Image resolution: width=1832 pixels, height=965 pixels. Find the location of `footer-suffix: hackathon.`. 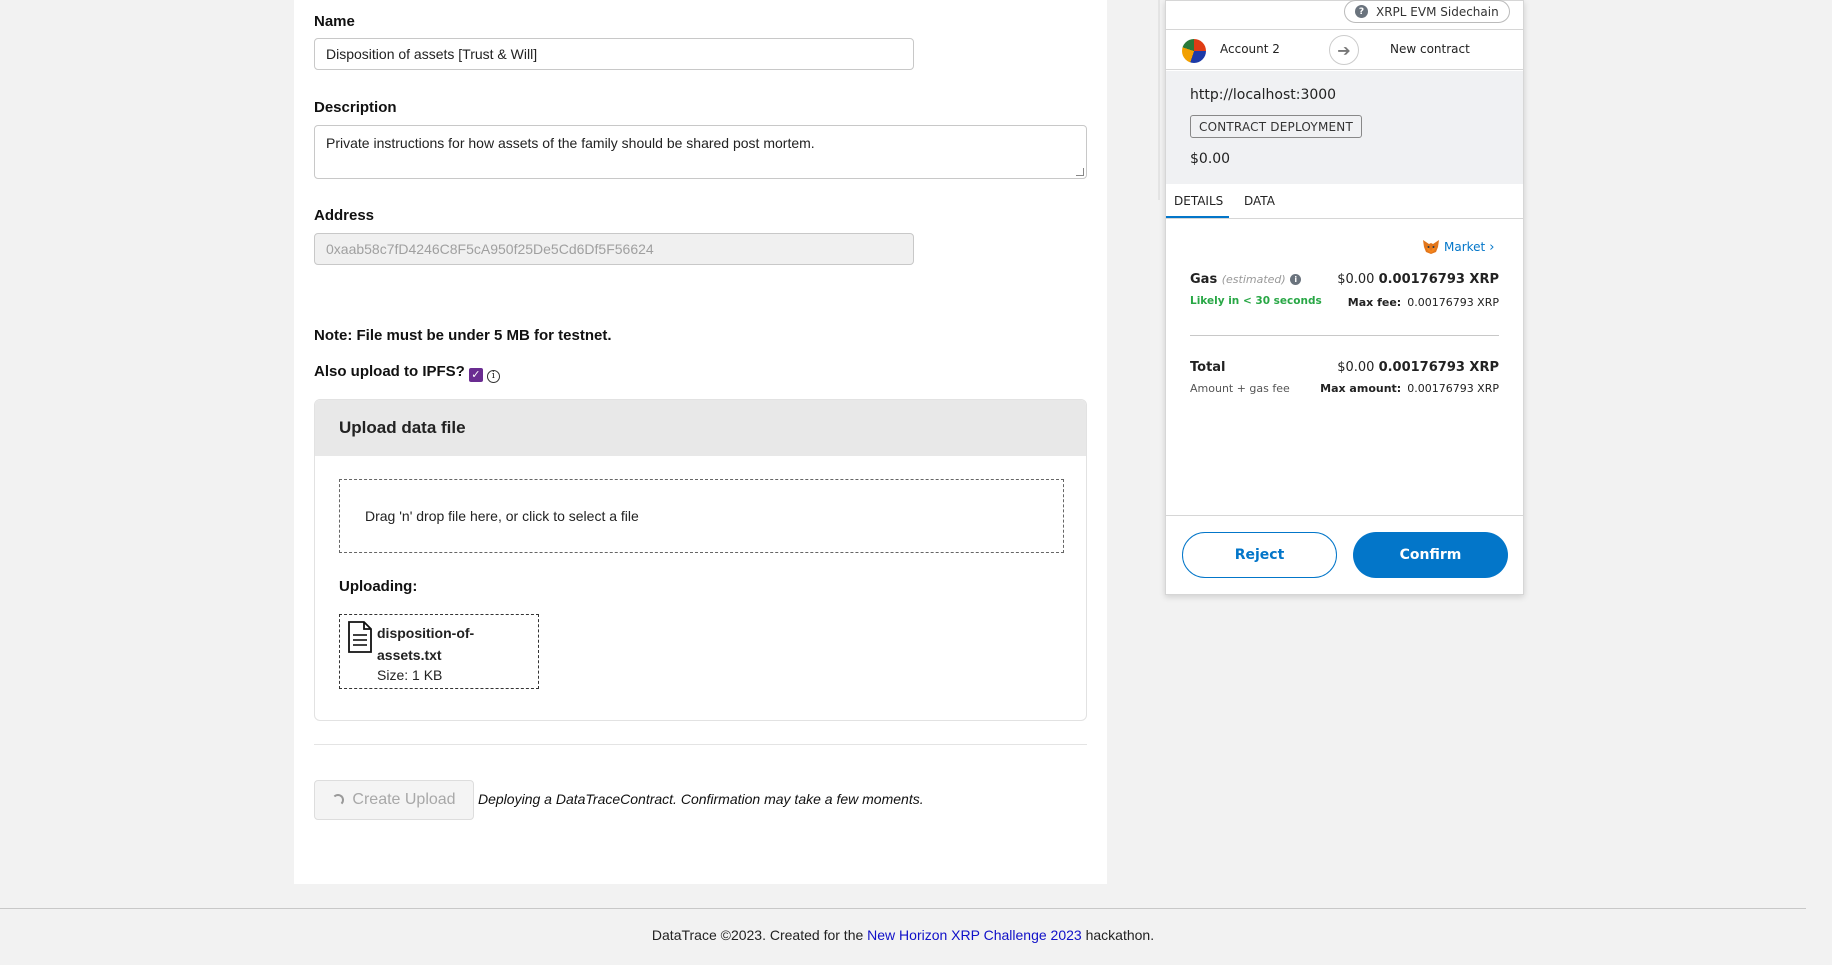

footer-suffix: hackathon. is located at coordinates (1118, 935).